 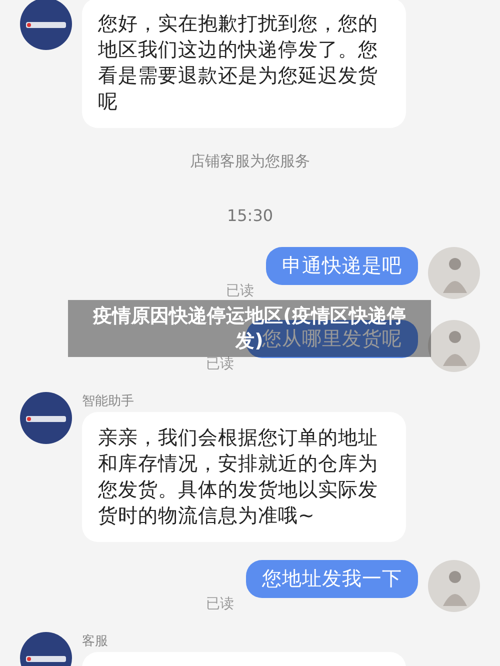 I want to click on sender-name: 智能助手, so click(x=108, y=400).